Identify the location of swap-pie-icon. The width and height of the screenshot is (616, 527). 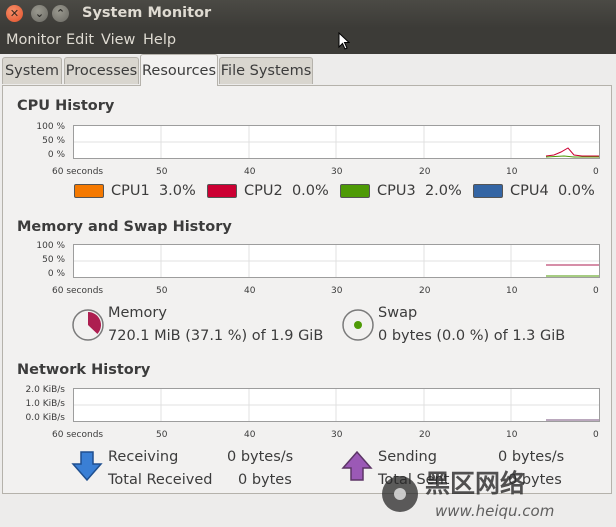
(358, 325).